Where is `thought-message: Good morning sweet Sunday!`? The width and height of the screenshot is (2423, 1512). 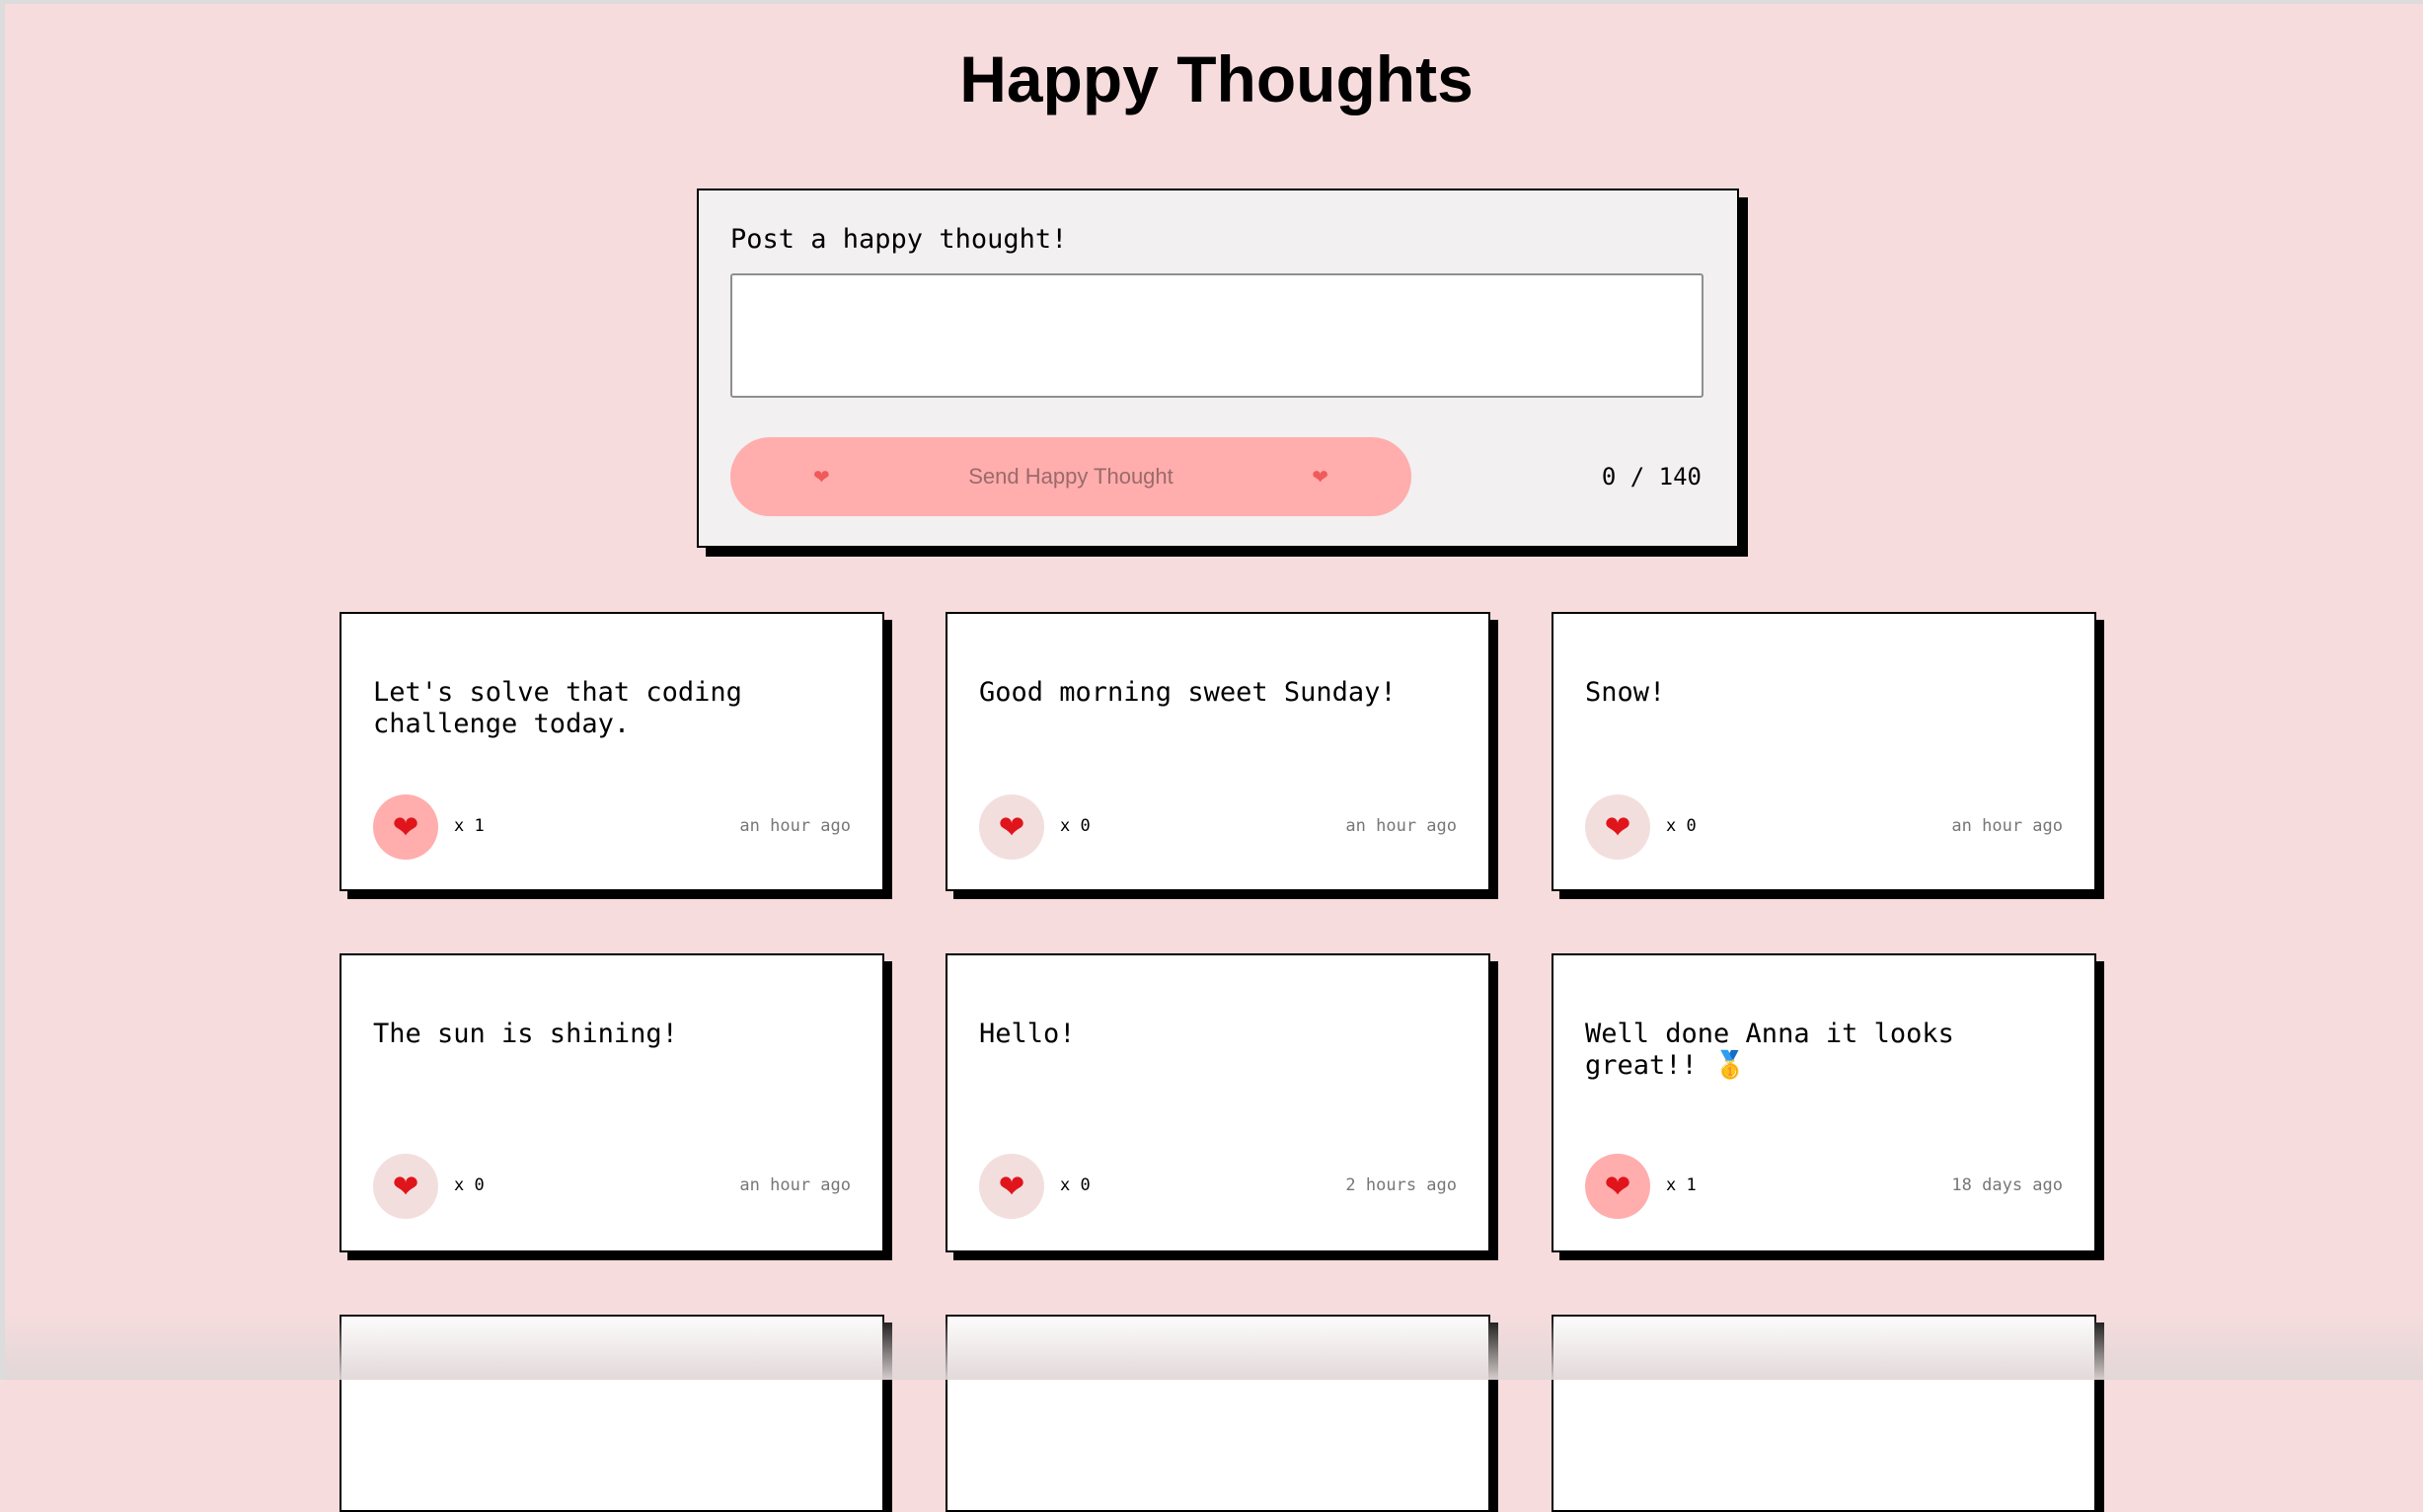 thought-message: Good morning sweet Sunday! is located at coordinates (1188, 693).